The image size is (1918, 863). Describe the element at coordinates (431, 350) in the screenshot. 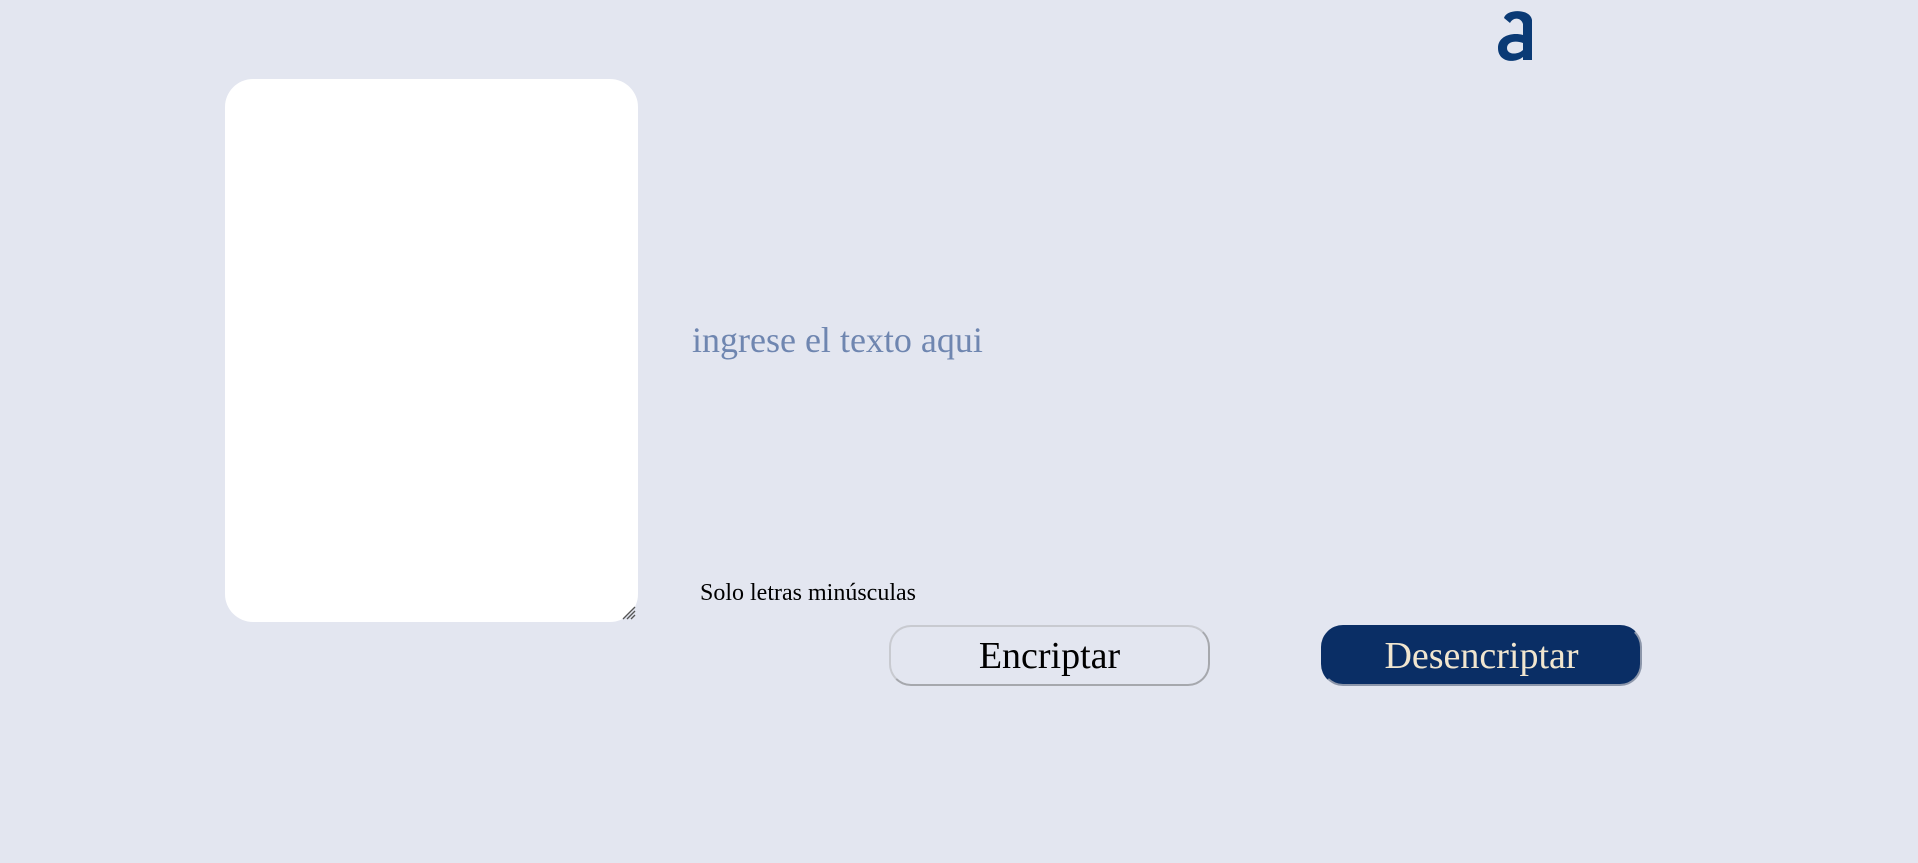

I see `output-panel` at that location.